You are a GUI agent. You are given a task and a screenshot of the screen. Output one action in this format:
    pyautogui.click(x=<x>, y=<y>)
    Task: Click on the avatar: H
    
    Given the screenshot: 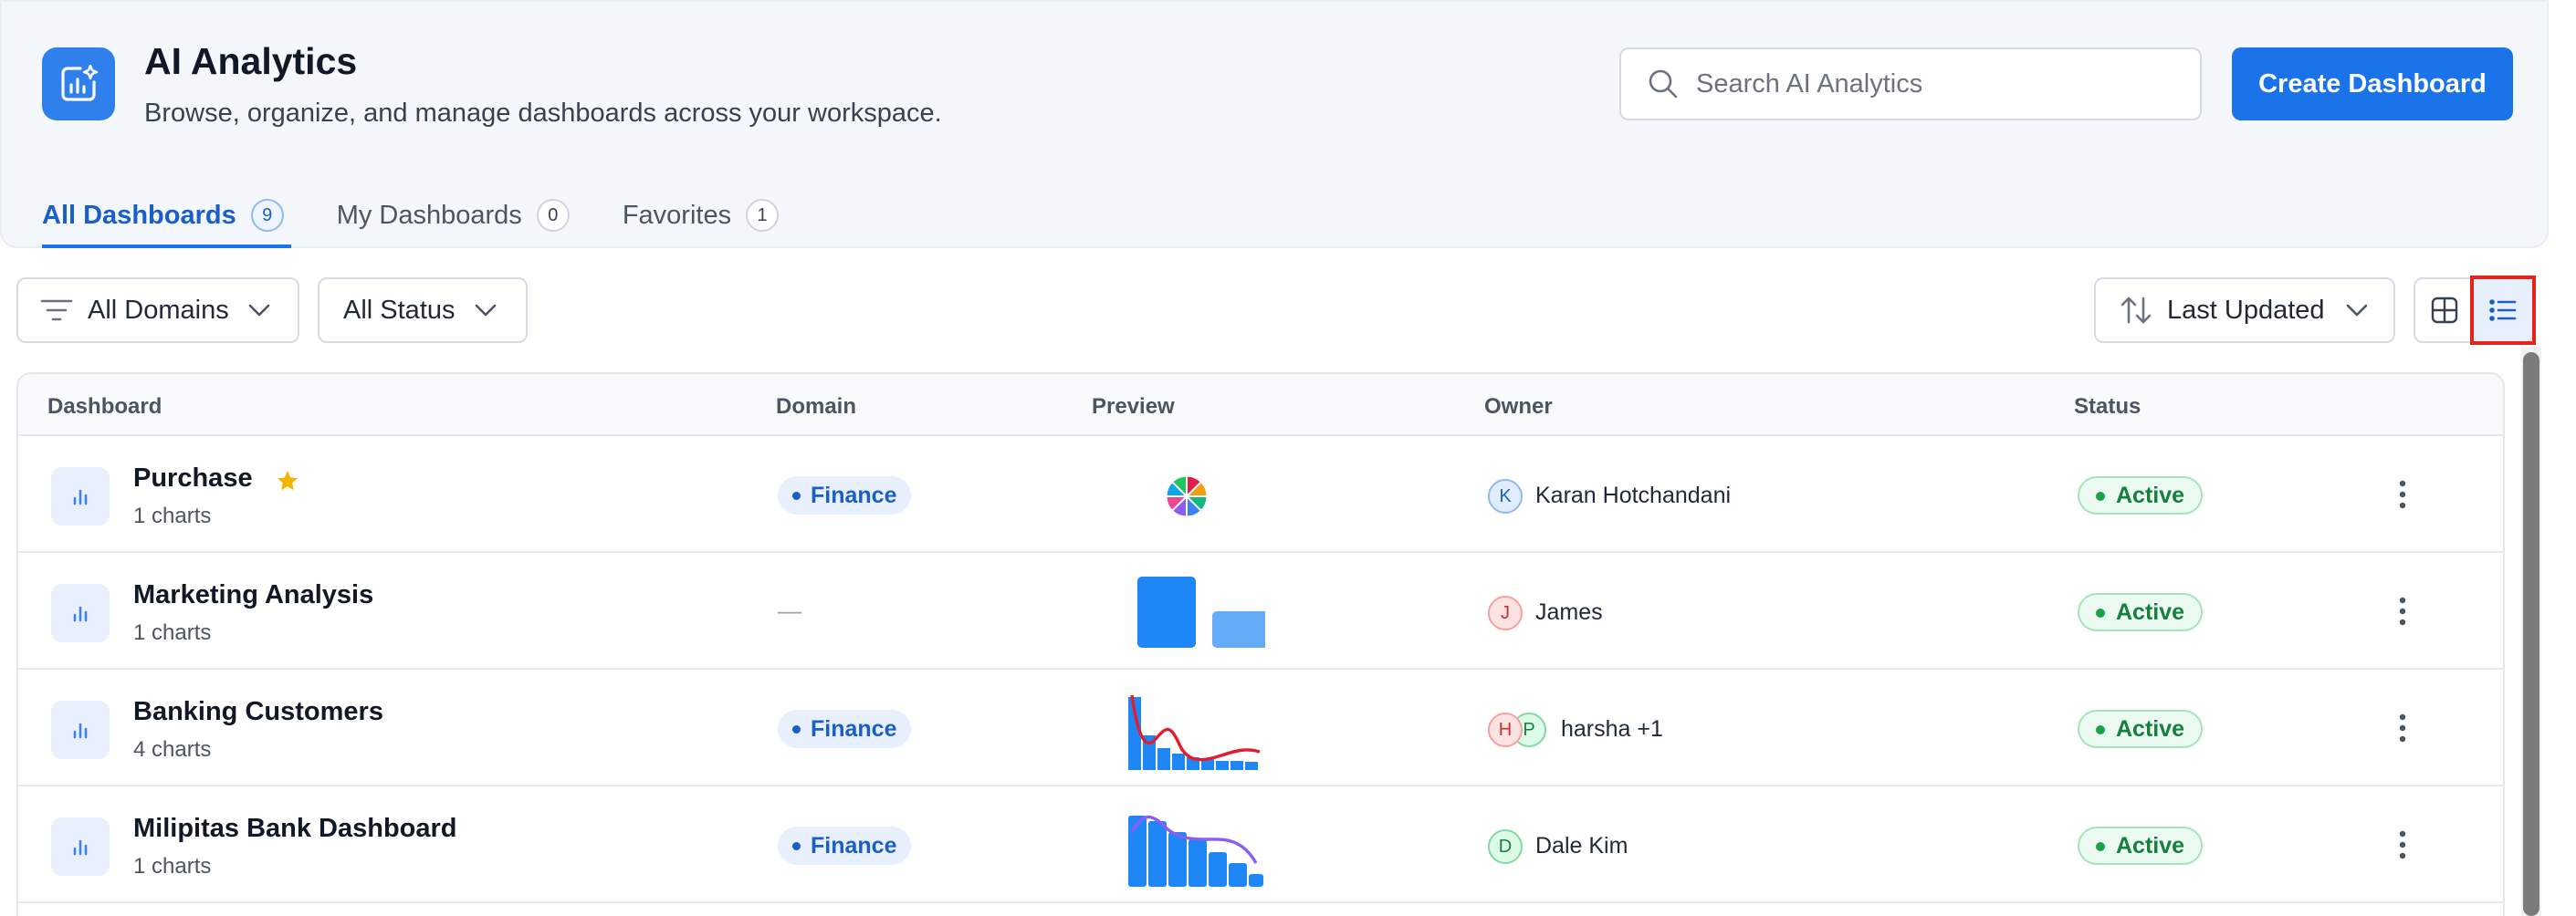 What is the action you would take?
    pyautogui.click(x=1506, y=730)
    